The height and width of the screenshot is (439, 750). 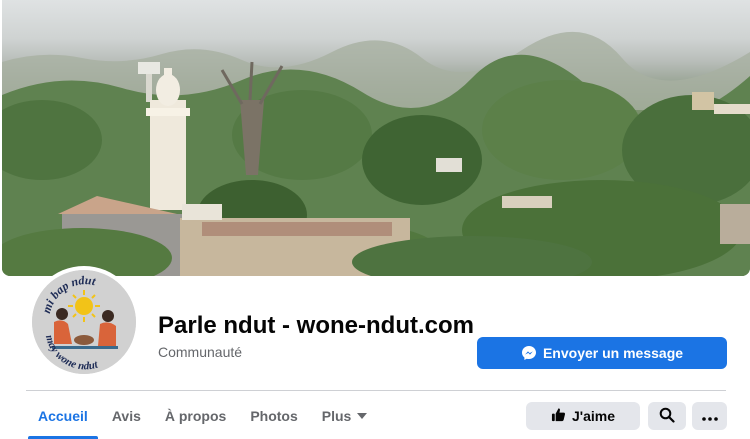 I want to click on tab-avis: Avis, so click(x=126, y=415).